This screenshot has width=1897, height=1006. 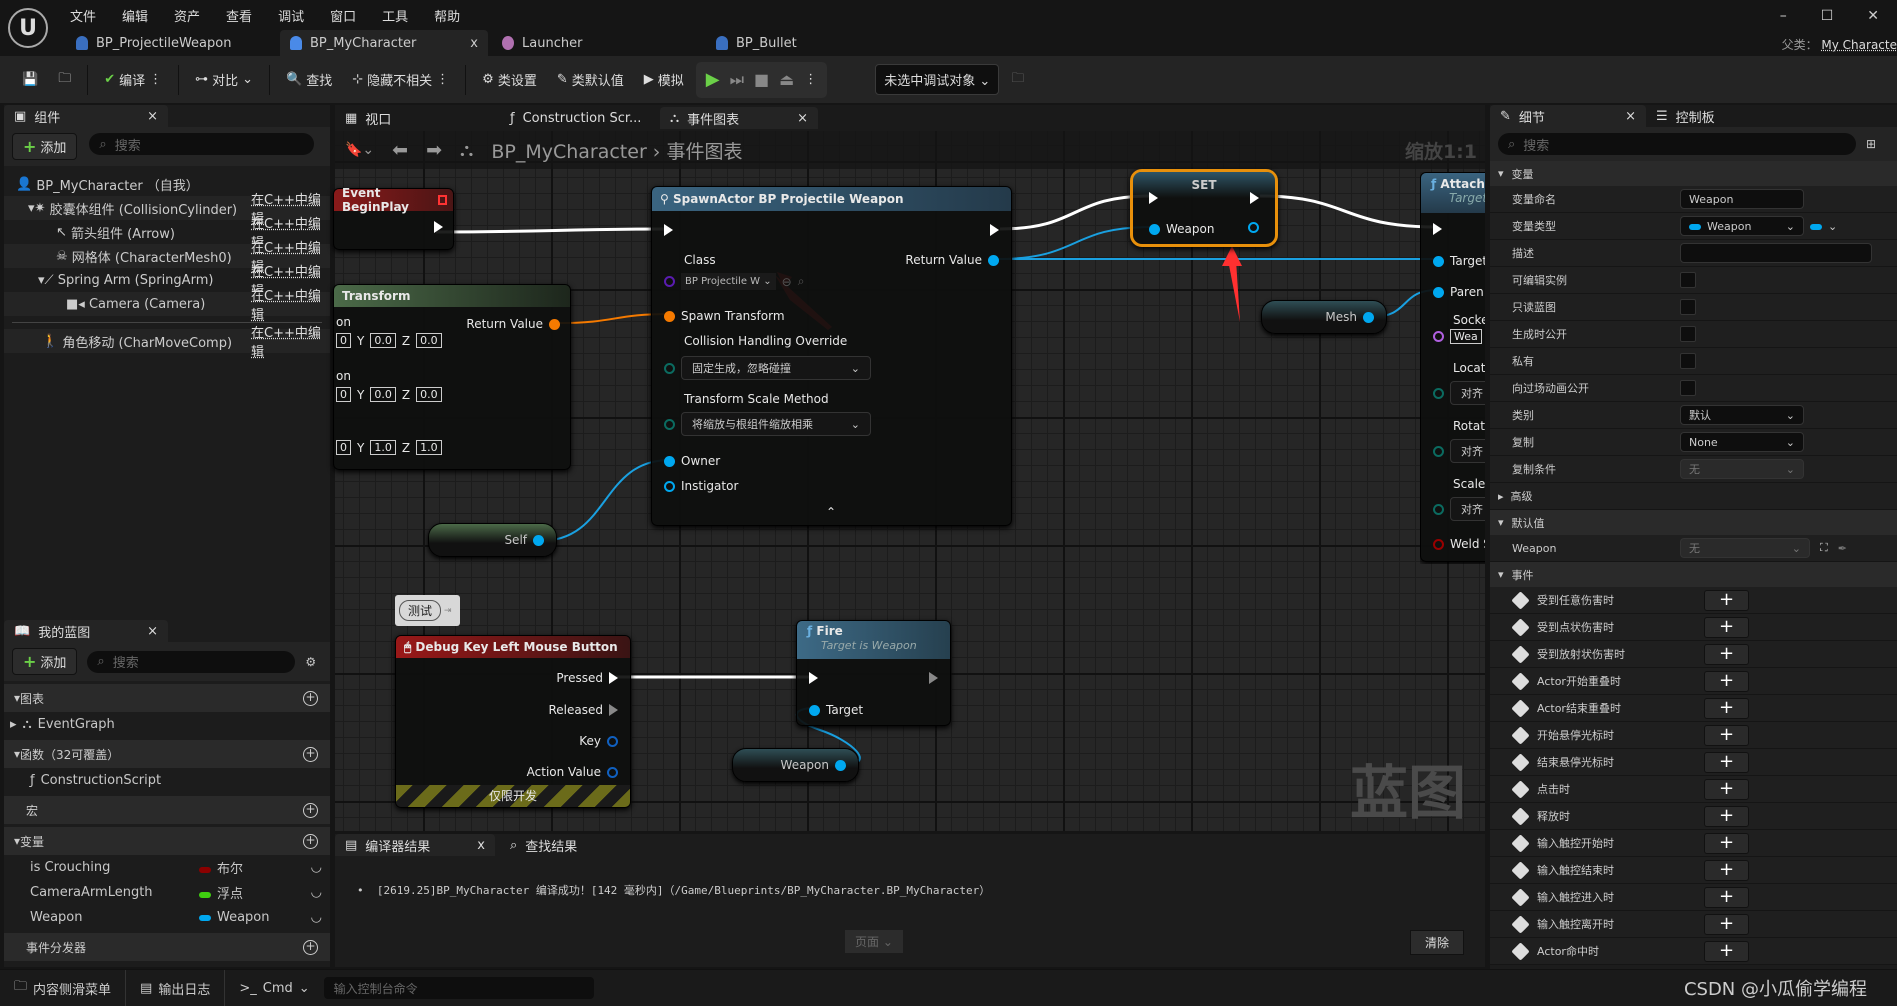 I want to click on eyedropper-icon: ✒, so click(x=1842, y=548).